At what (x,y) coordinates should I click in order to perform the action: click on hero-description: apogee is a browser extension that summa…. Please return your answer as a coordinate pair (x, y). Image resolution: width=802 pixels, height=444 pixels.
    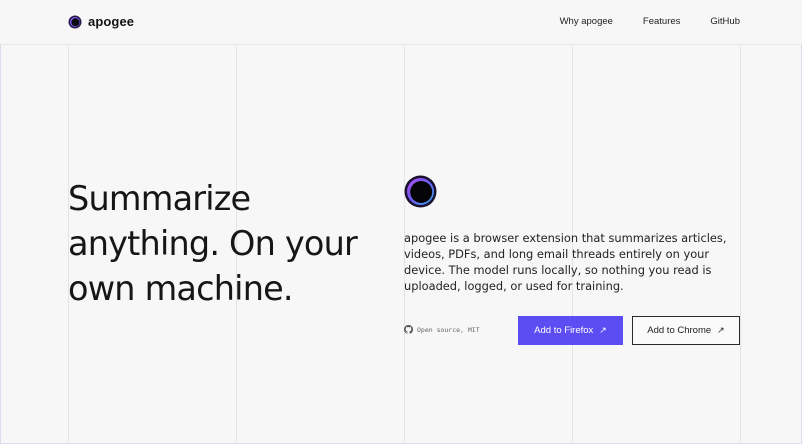
    Looking at the image, I should click on (565, 262).